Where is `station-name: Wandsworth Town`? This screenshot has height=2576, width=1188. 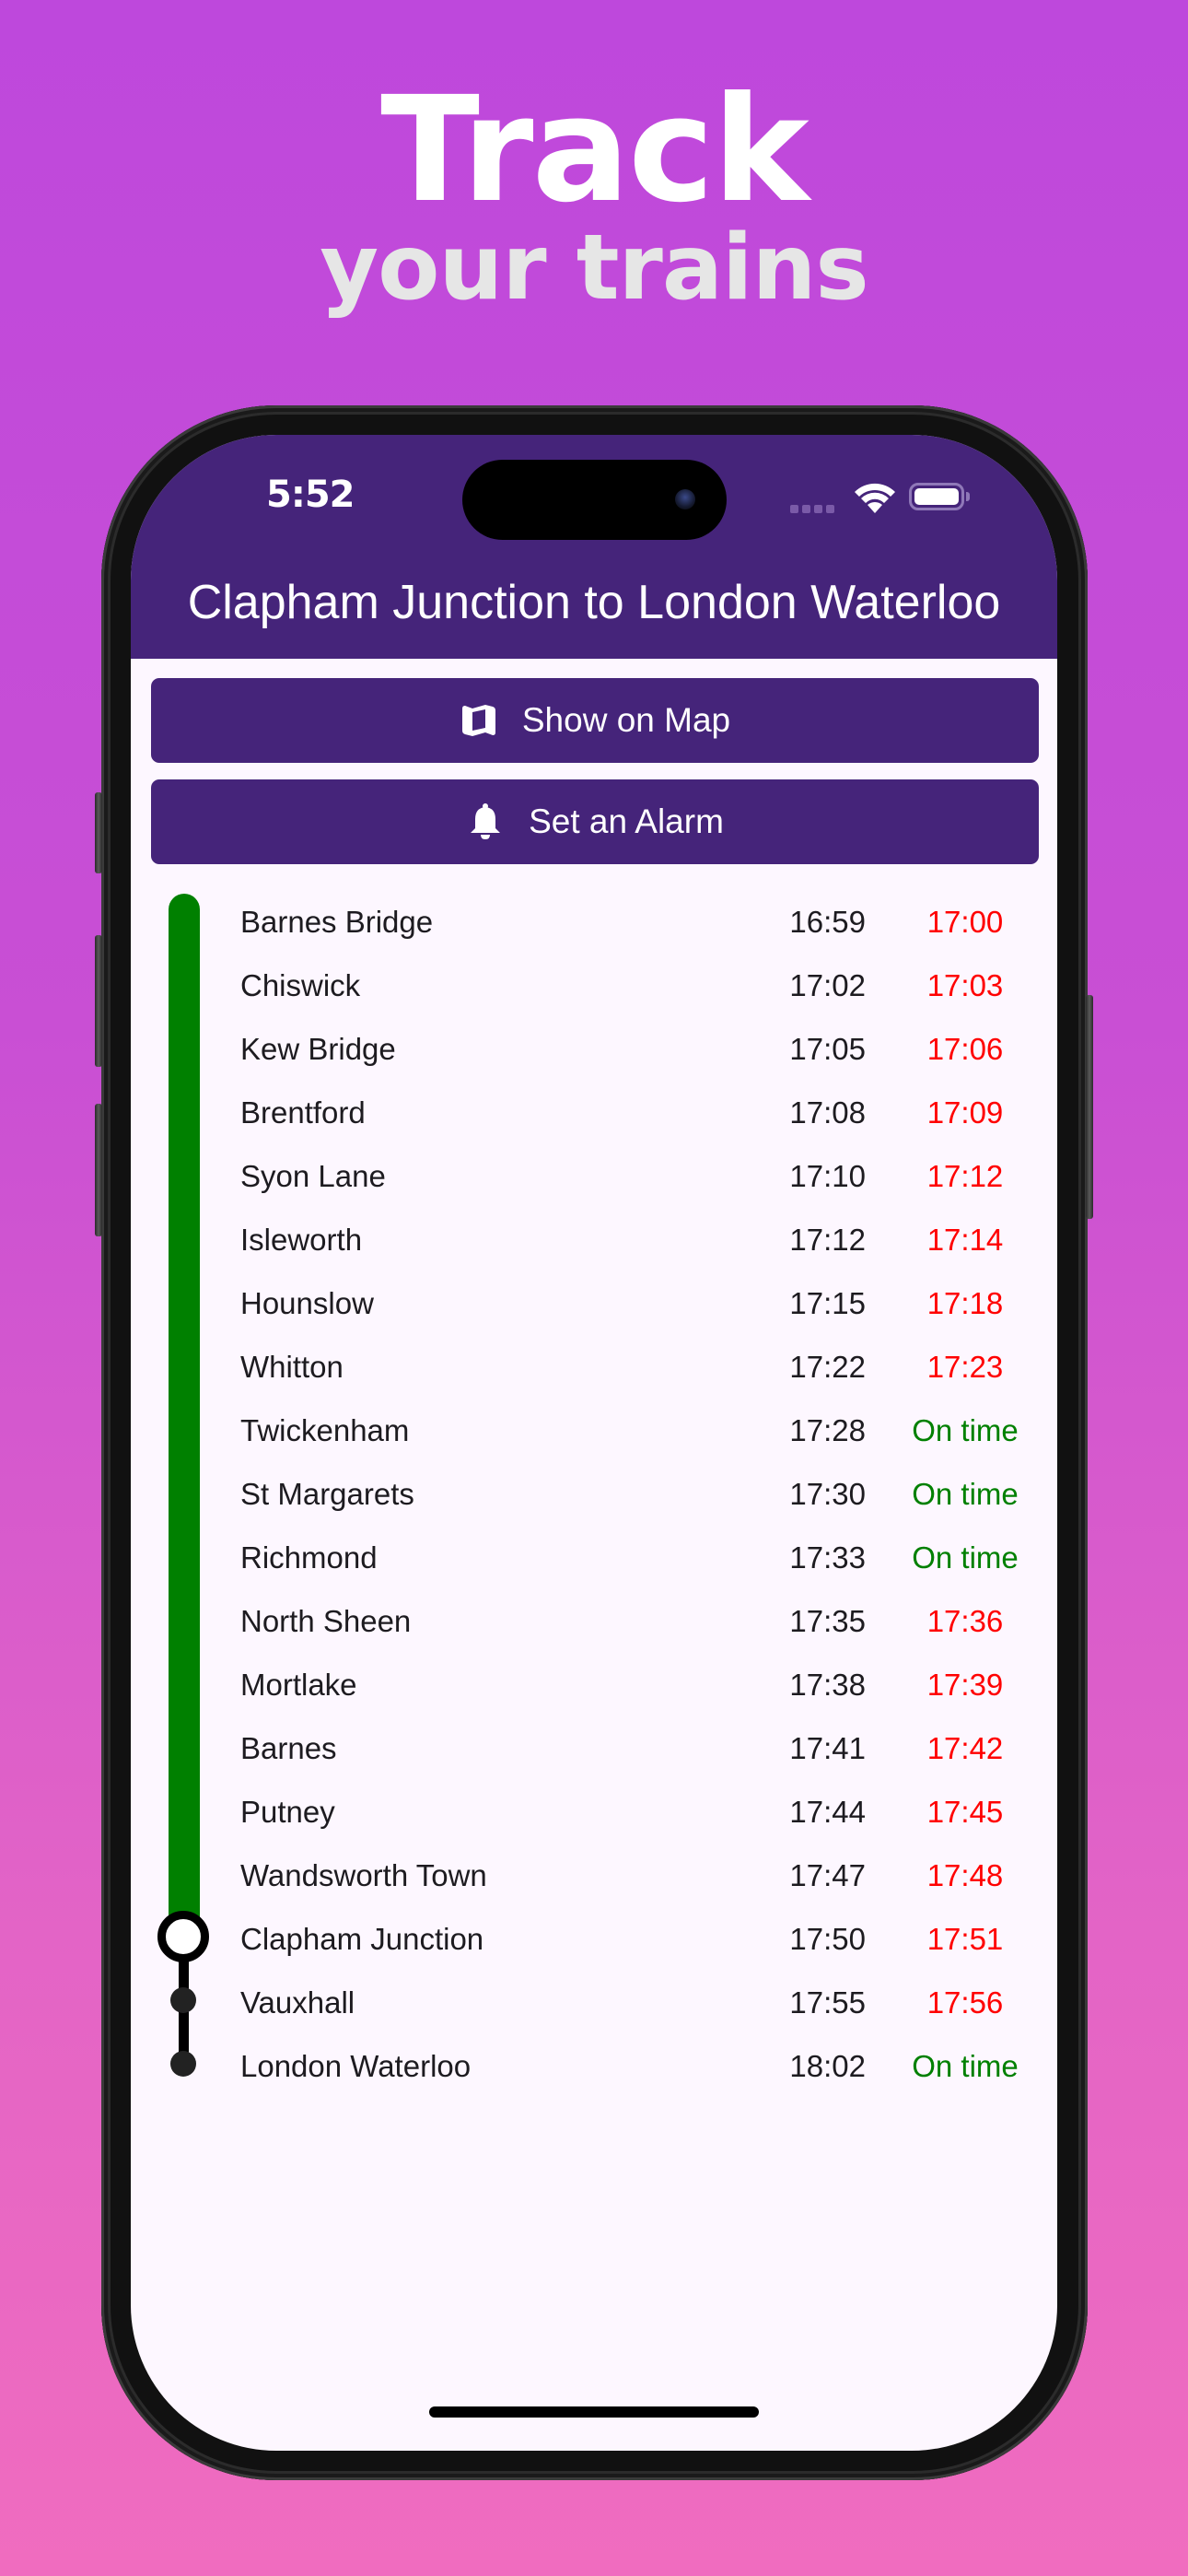
station-name: Wandsworth Town is located at coordinates (363, 1875).